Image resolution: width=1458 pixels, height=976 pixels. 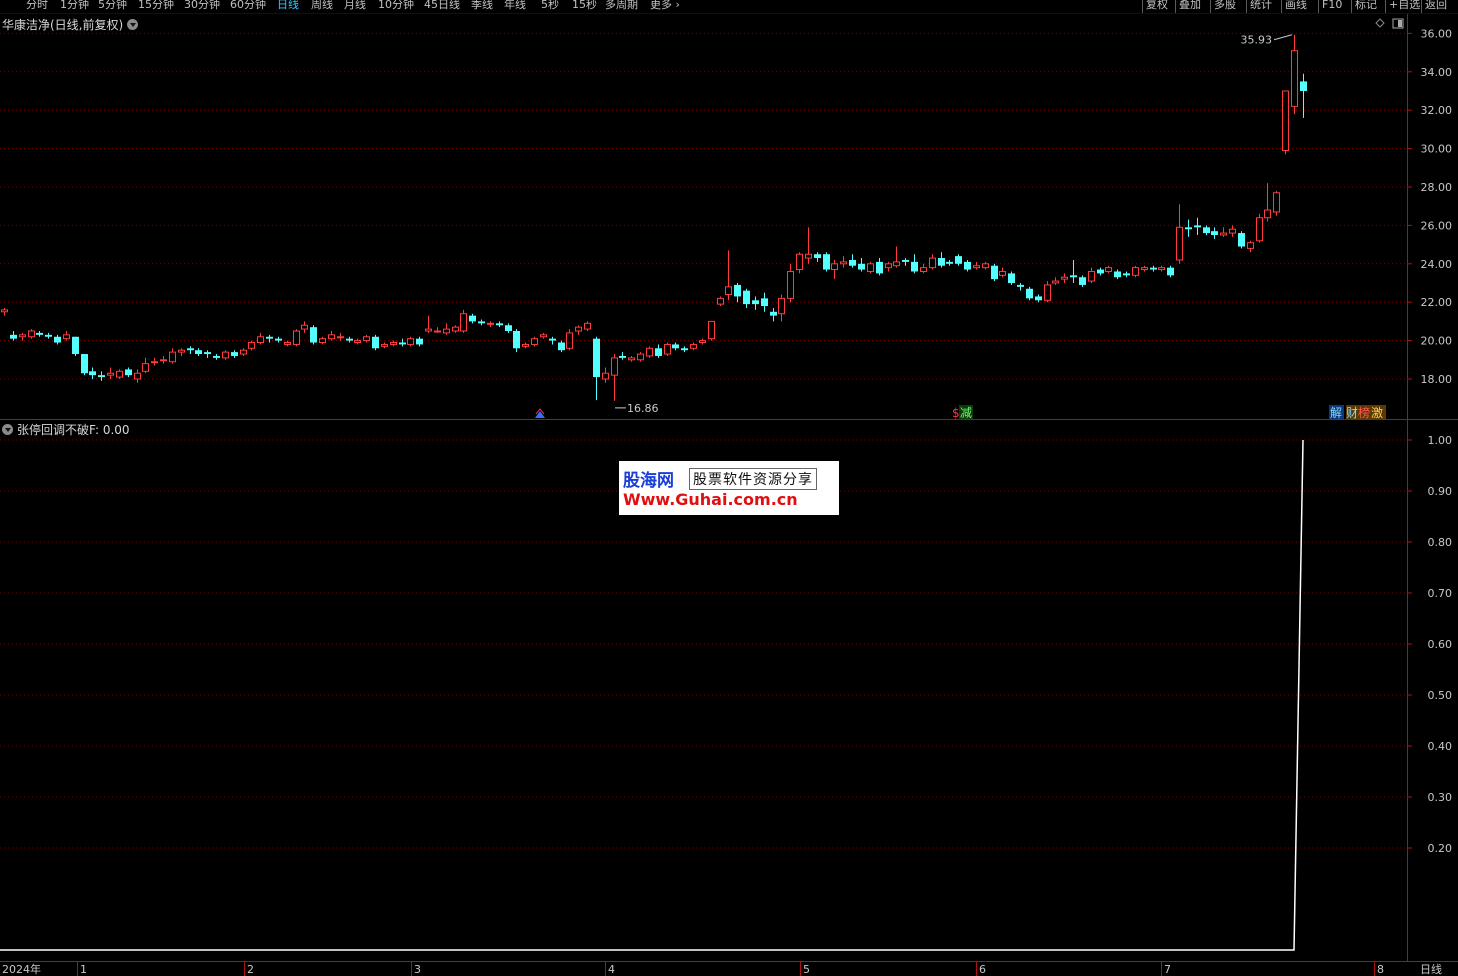 I want to click on indicator-label: 0.50, so click(x=1440, y=695).